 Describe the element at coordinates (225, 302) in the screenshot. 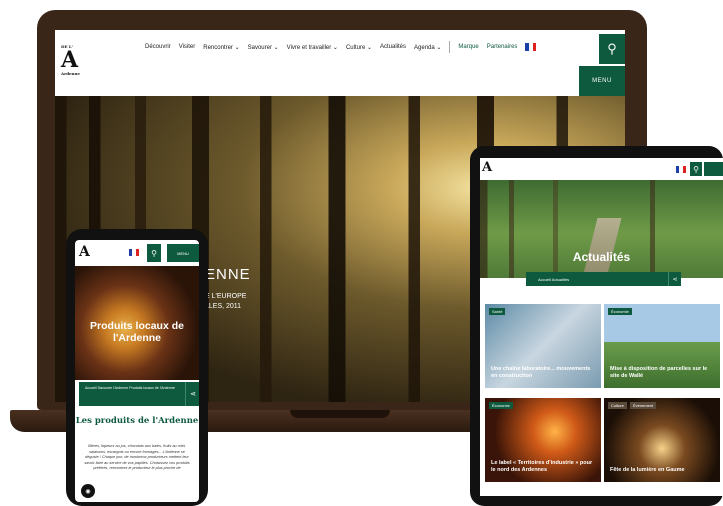

I see `hero-subtitle: E L'EUROPE LLES, 2011` at that location.